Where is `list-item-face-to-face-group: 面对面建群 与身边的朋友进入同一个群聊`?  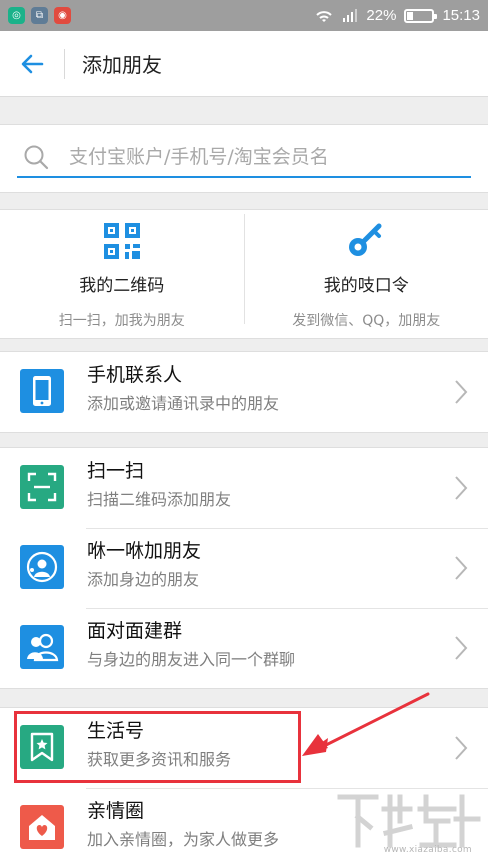
list-item-face-to-face-group: 面对面建群 与身边的朋友进入同一个群聊 is located at coordinates (244, 648).